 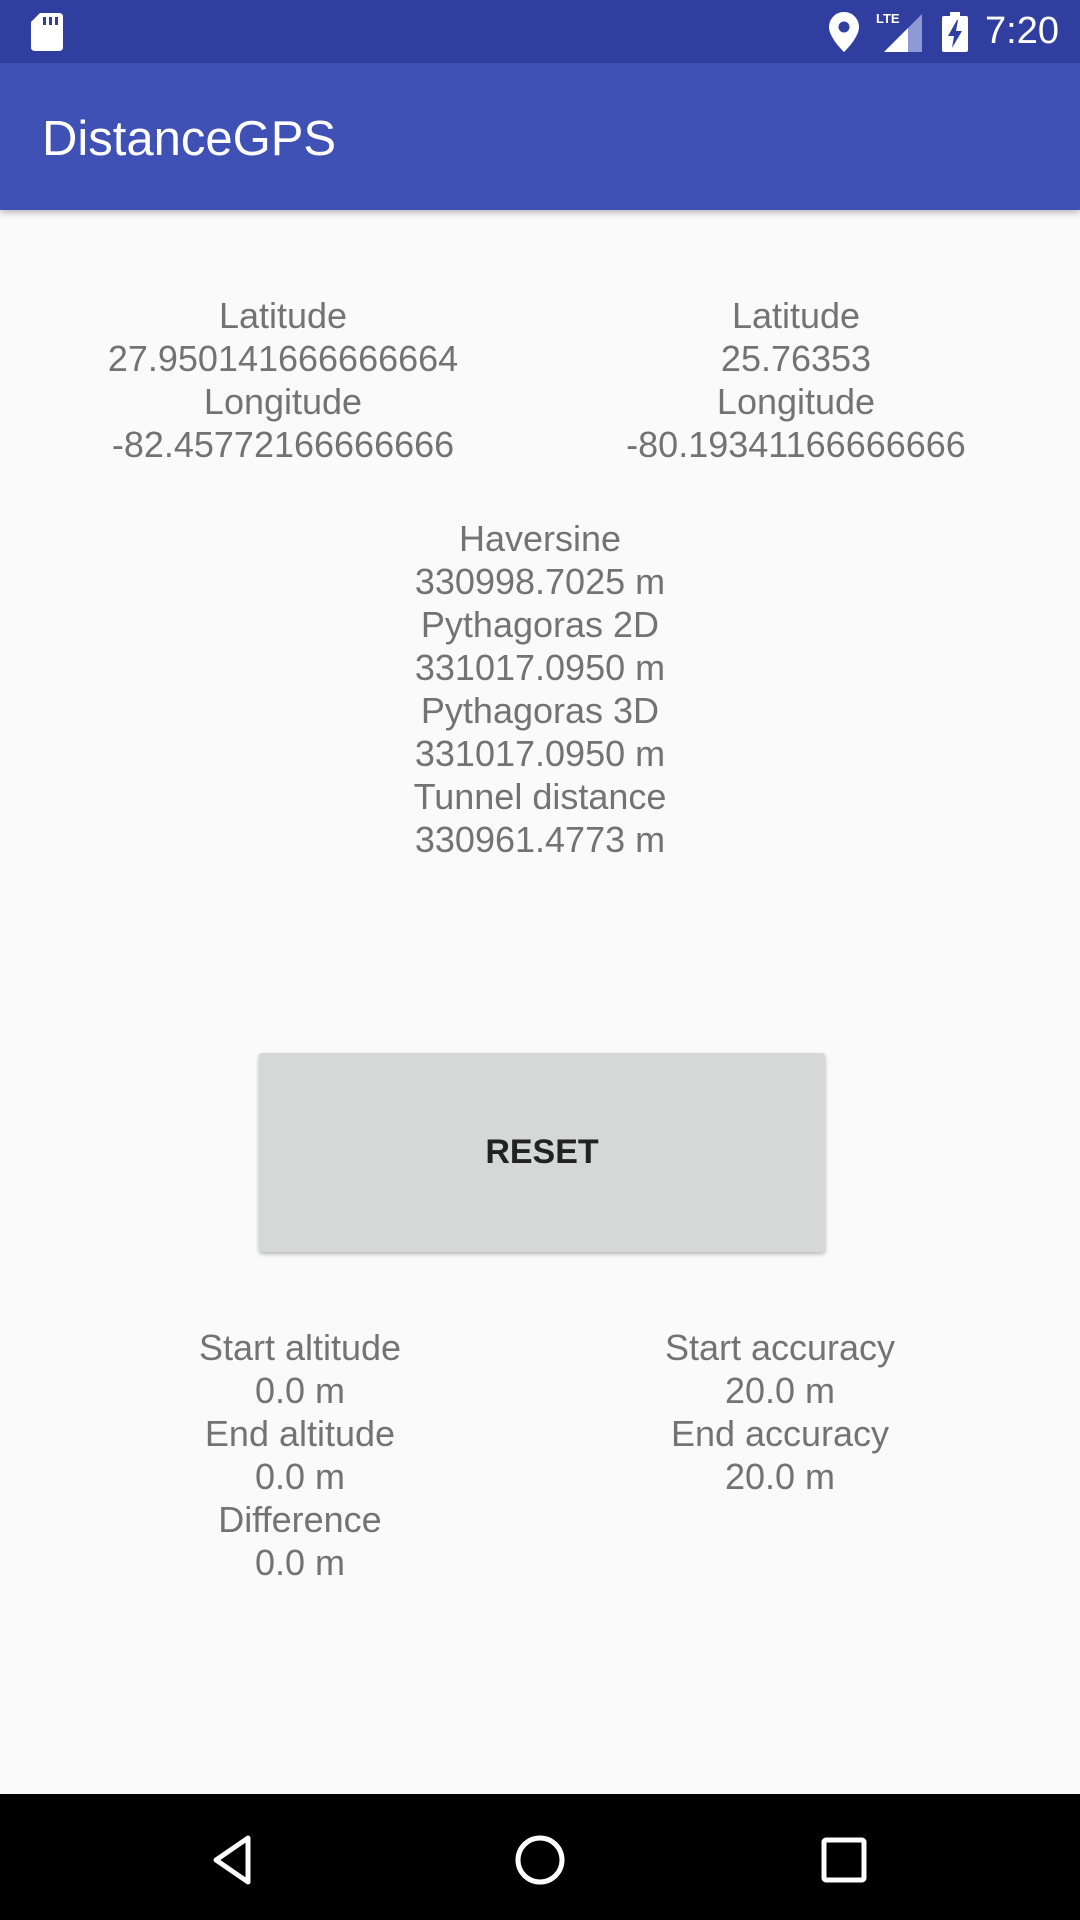 What do you see at coordinates (780, 1390) in the screenshot?
I see `start-accuracy-value: 20.0 m` at bounding box center [780, 1390].